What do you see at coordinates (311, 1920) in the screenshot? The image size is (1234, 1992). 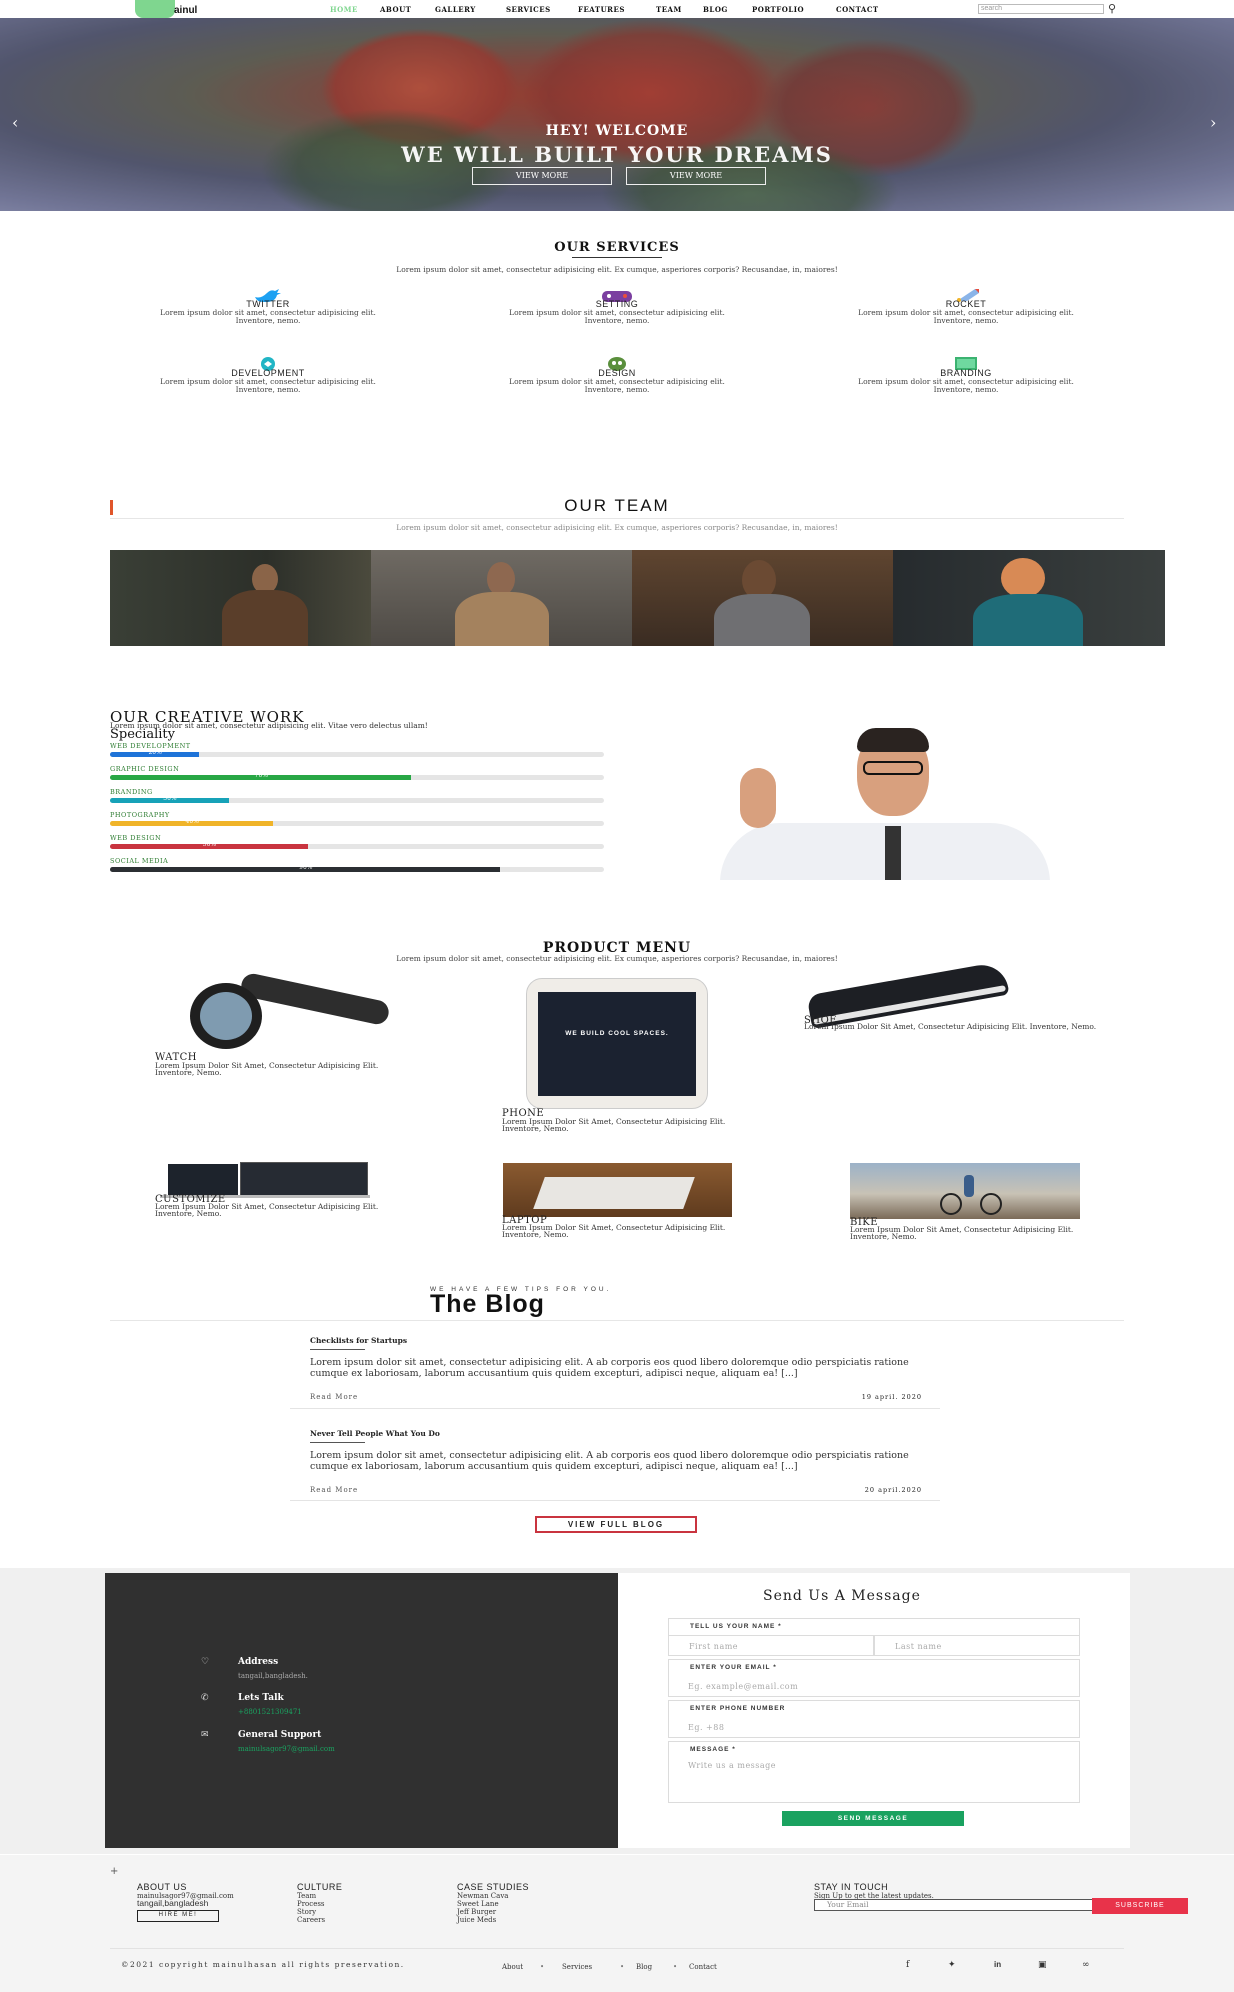 I see `footer-culture-link: Careers` at bounding box center [311, 1920].